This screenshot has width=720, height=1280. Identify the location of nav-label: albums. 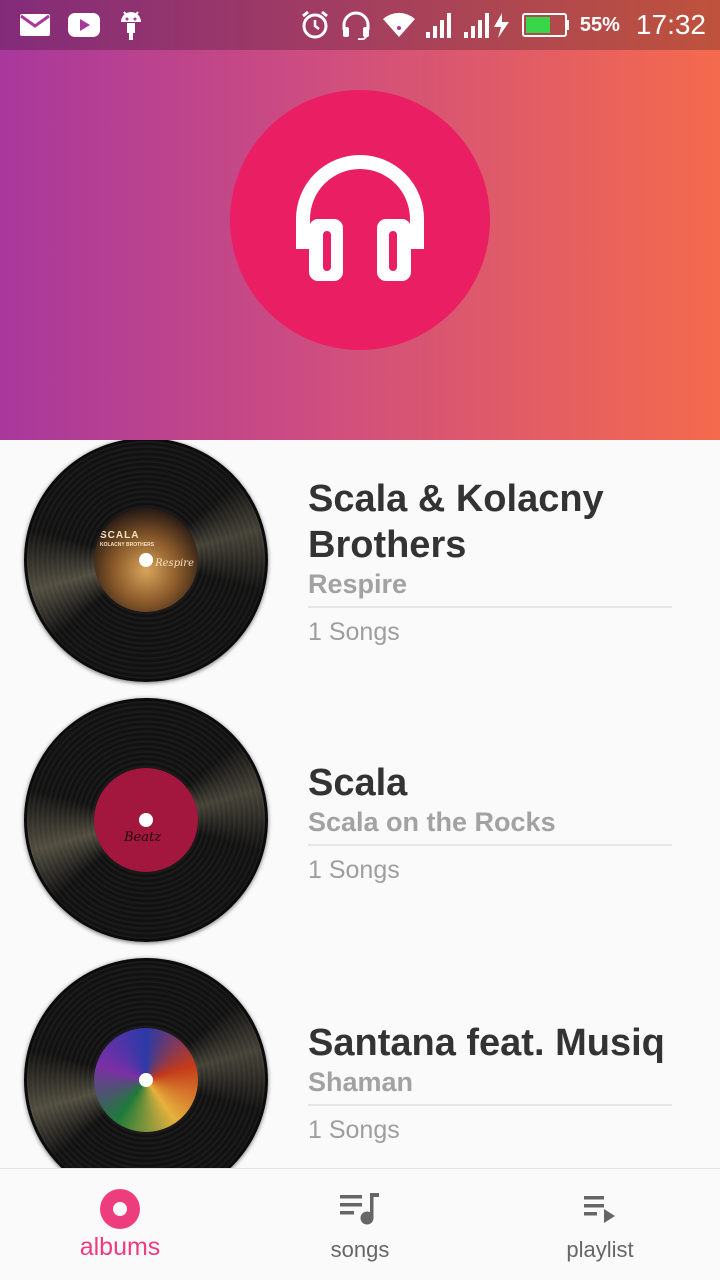
(120, 1247).